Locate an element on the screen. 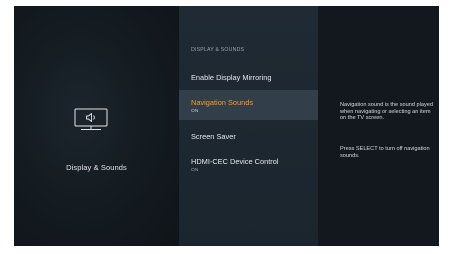 The height and width of the screenshot is (254, 452). menu-item-label: Screen Saver is located at coordinates (213, 136).